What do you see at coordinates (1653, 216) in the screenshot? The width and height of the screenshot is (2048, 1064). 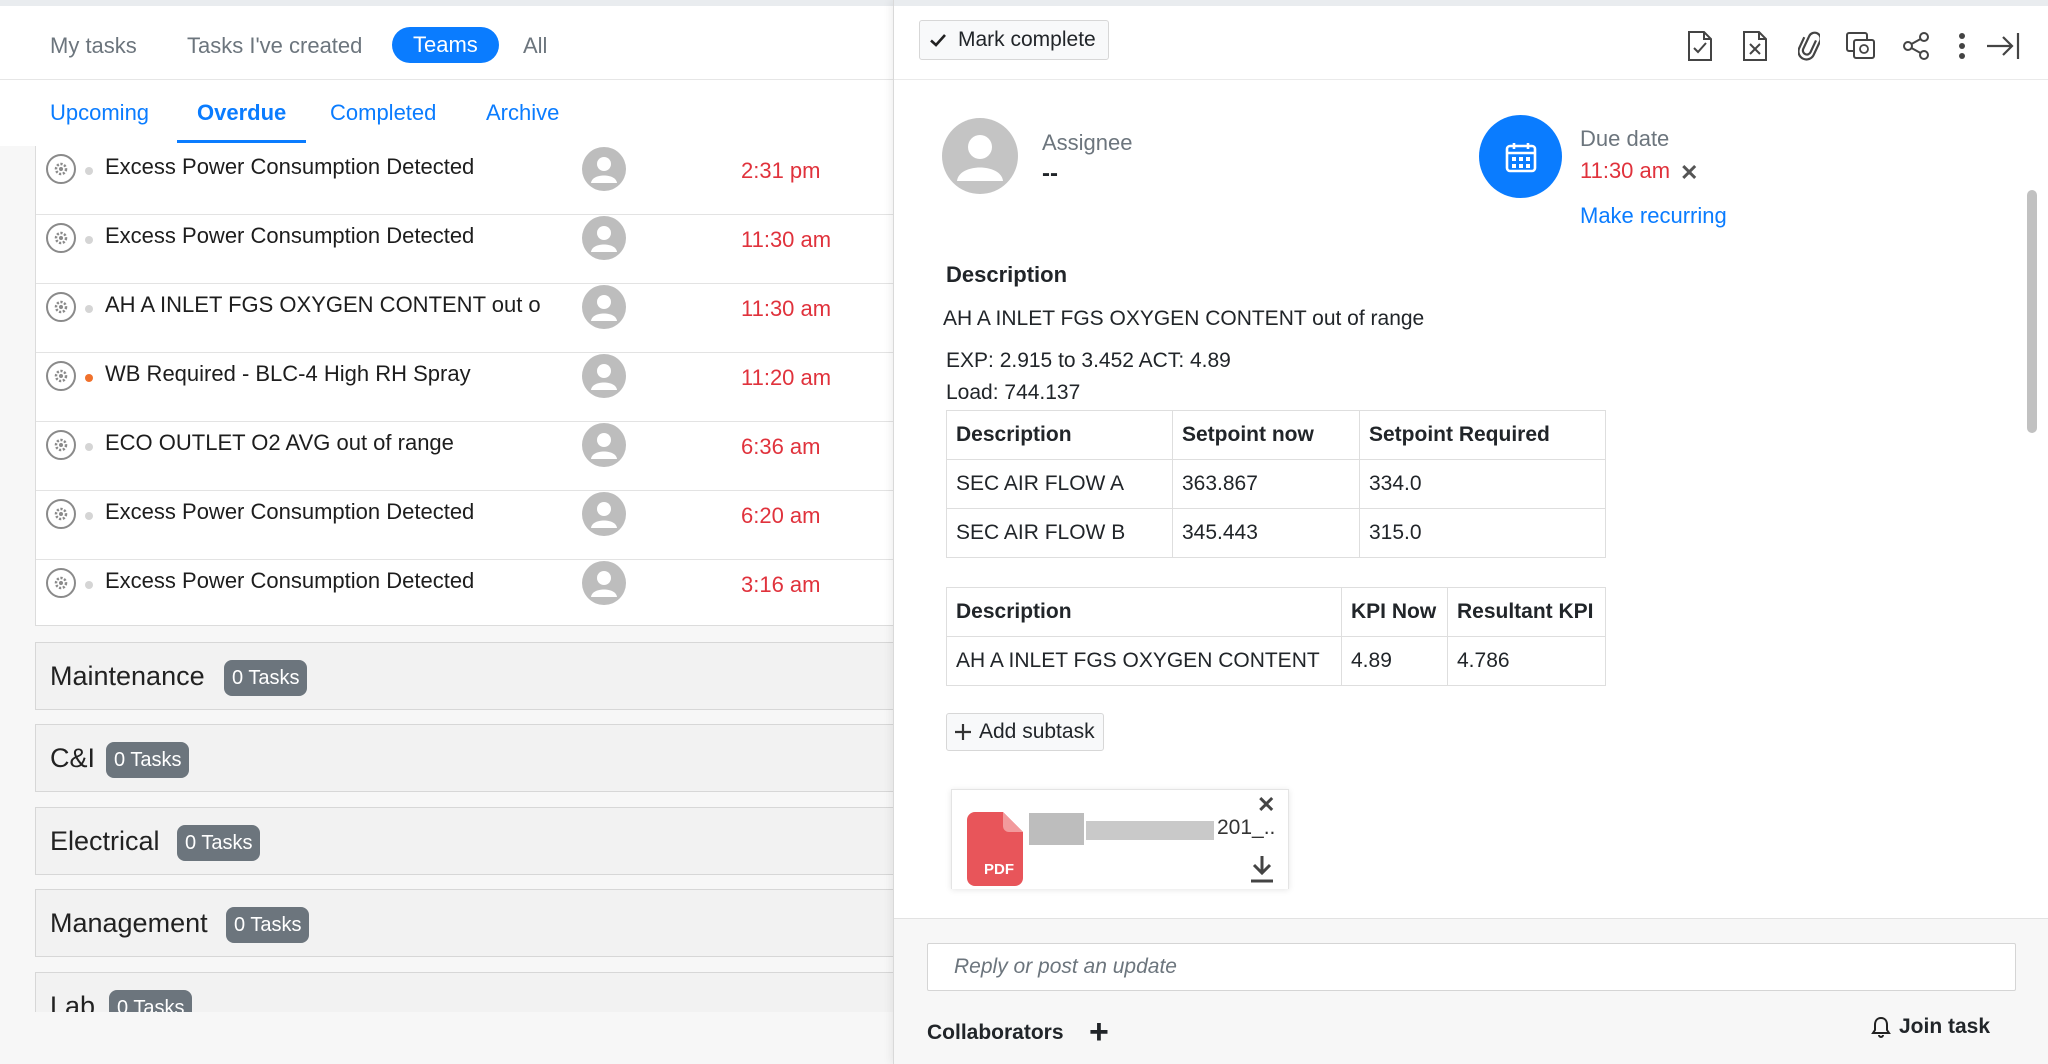 I see `make-recurring-link: Make recurring` at bounding box center [1653, 216].